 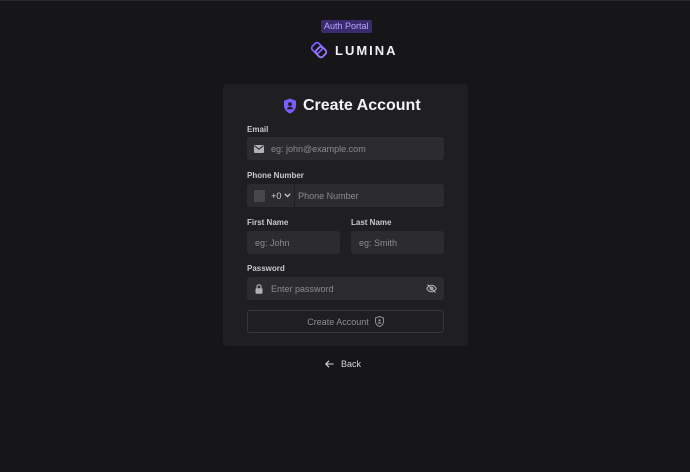 What do you see at coordinates (345, 0) in the screenshot?
I see `top-divider` at bounding box center [345, 0].